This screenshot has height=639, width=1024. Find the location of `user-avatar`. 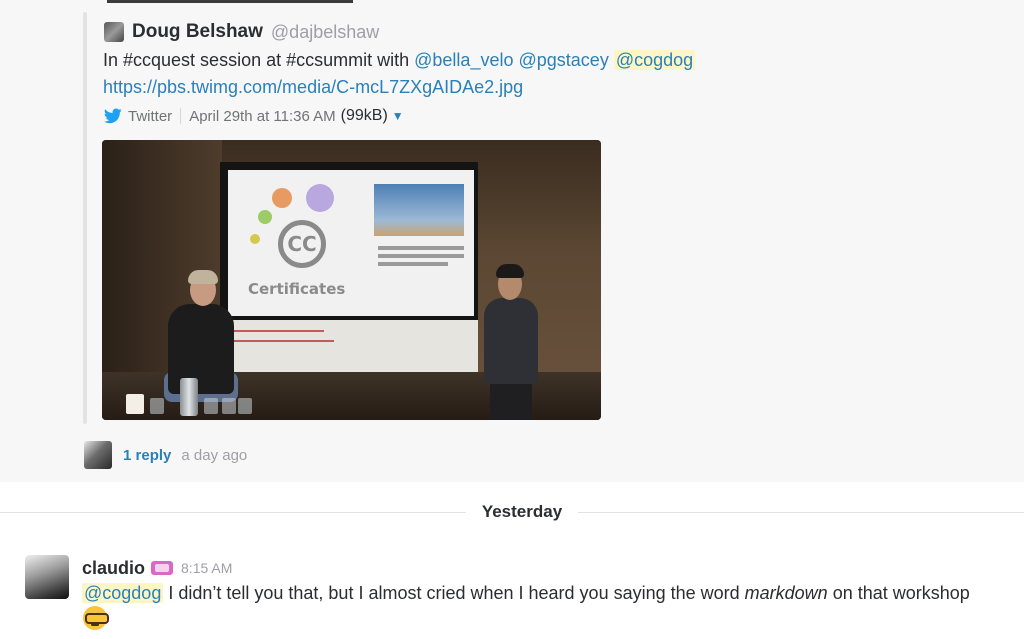

user-avatar is located at coordinates (47, 577).